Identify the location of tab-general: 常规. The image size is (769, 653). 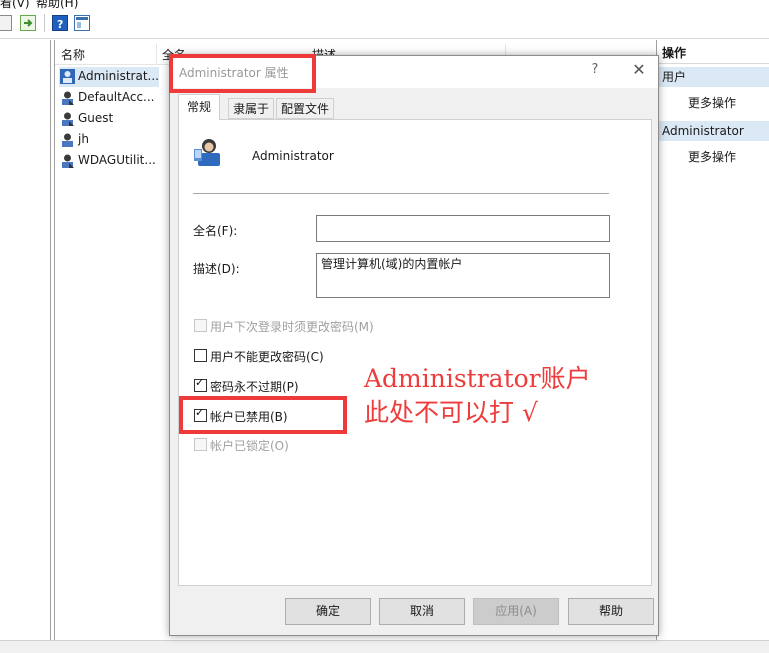
(199, 107).